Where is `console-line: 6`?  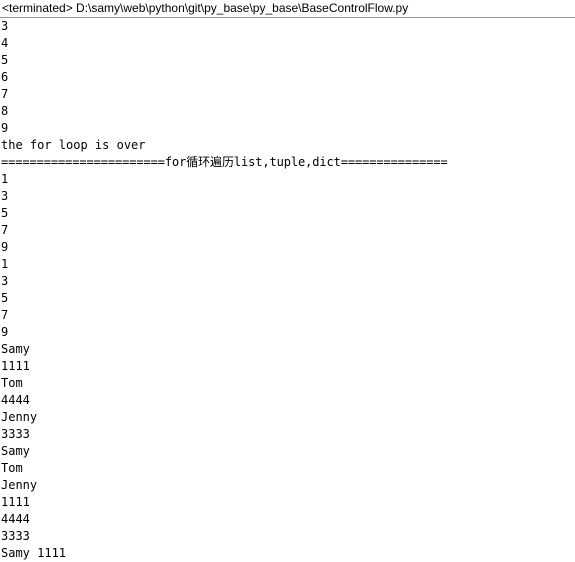
console-line: 6 is located at coordinates (5, 77).